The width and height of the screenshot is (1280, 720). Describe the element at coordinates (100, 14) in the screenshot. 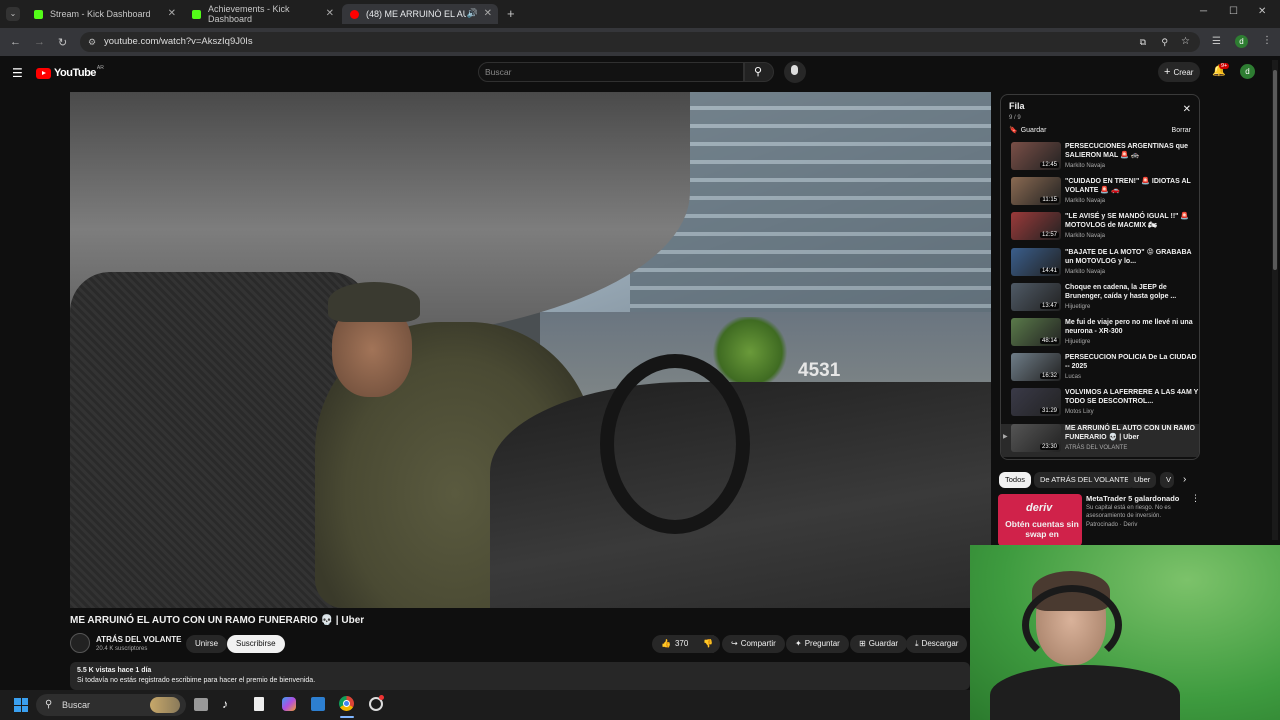

I see `tab-label: Stream - Kick Dashboard` at that location.